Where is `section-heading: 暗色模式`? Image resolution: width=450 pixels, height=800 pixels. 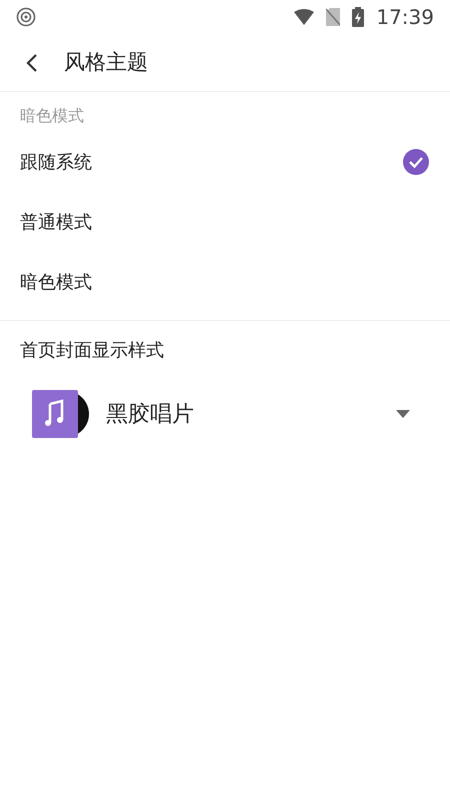 section-heading: 暗色模式 is located at coordinates (52, 115).